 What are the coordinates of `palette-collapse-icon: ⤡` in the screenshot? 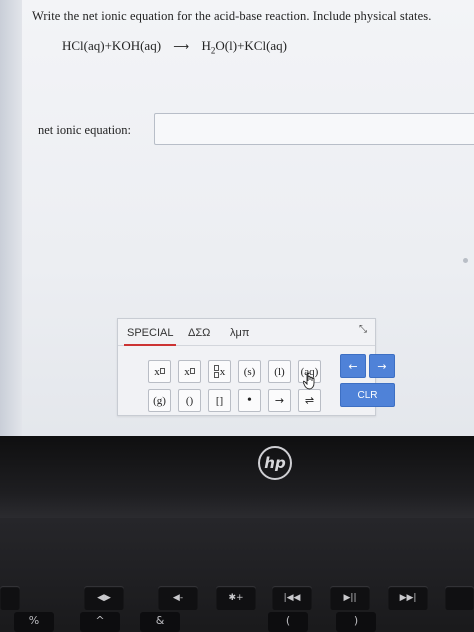 It's located at (363, 329).